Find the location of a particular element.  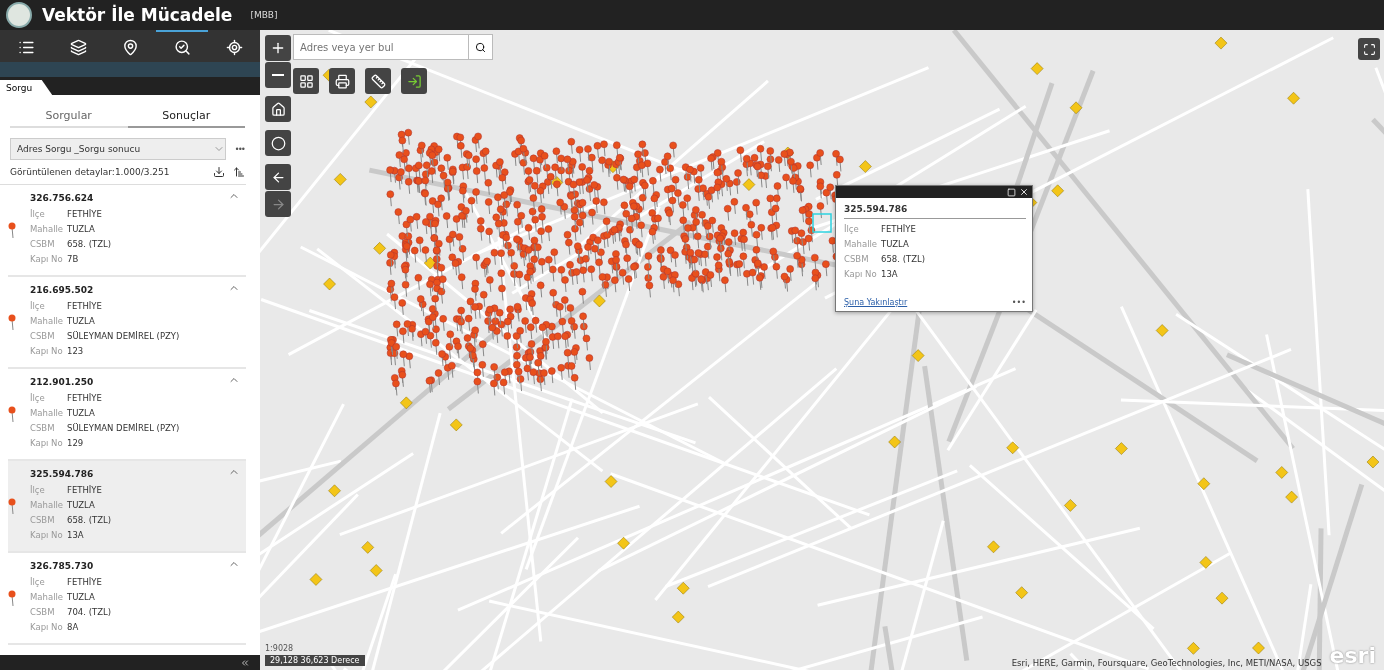

sort-icon is located at coordinates (239, 172).